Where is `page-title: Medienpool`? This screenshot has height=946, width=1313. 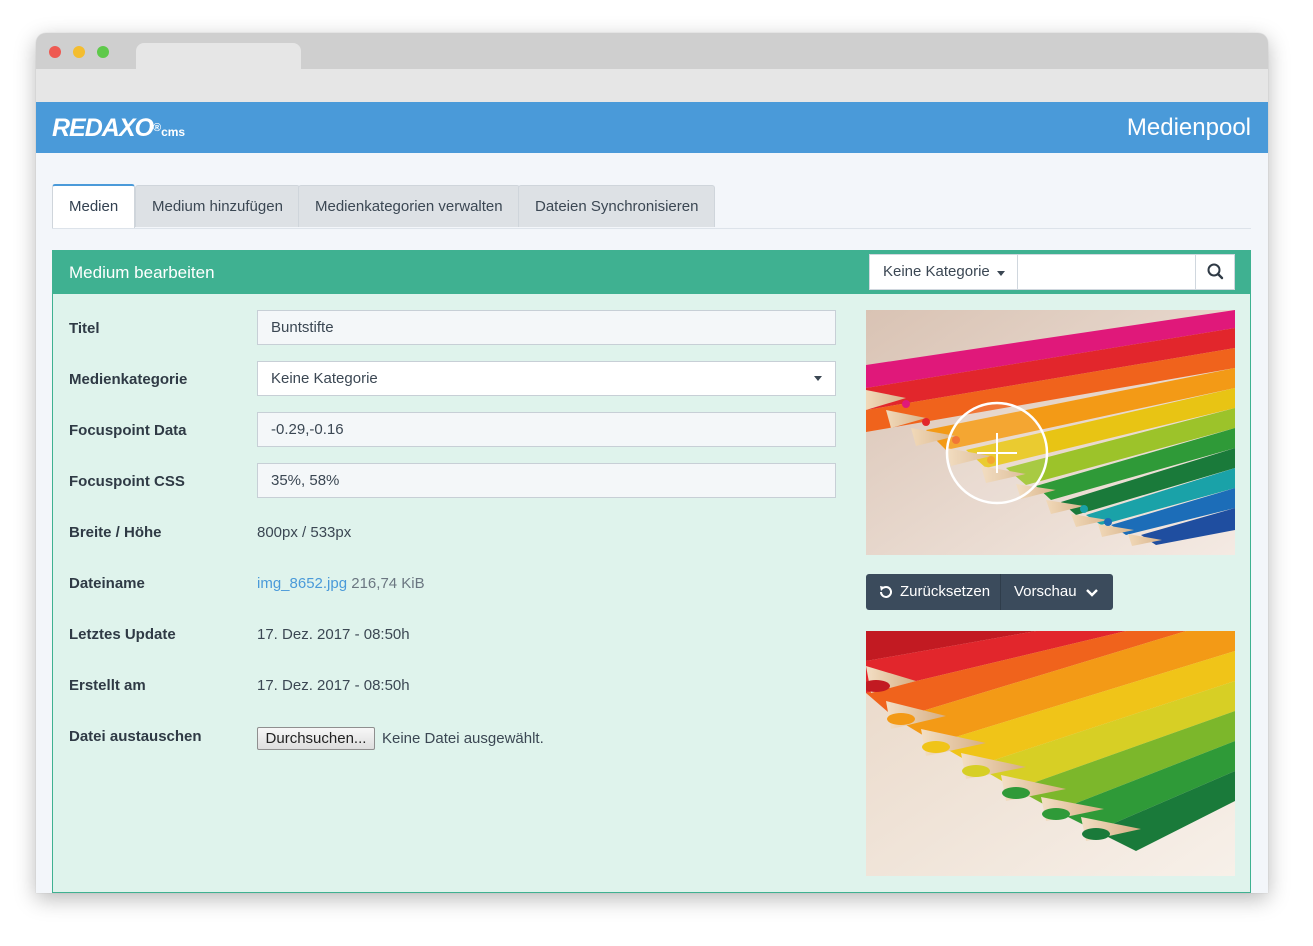 page-title: Medienpool is located at coordinates (1188, 127).